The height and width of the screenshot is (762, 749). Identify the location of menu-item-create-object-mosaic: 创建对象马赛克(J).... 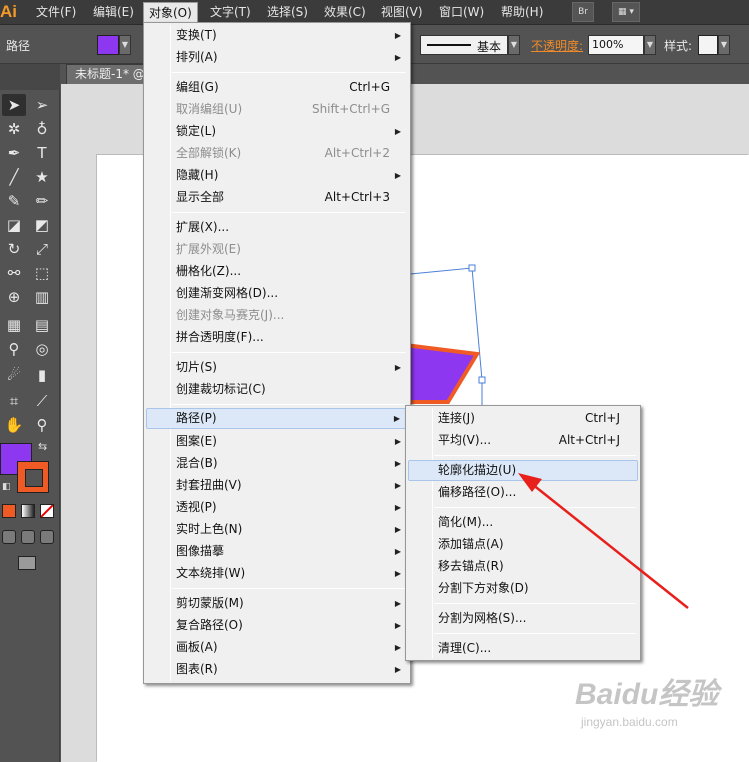
(277, 315).